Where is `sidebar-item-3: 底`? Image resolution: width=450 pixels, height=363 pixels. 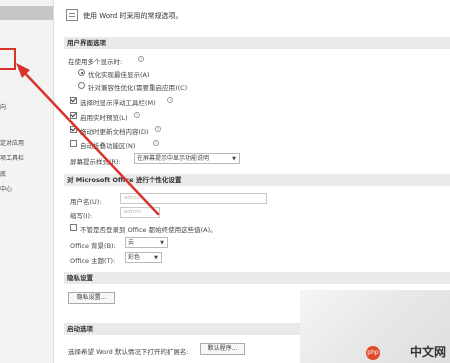 sidebar-item-3: 底 is located at coordinates (3, 173).